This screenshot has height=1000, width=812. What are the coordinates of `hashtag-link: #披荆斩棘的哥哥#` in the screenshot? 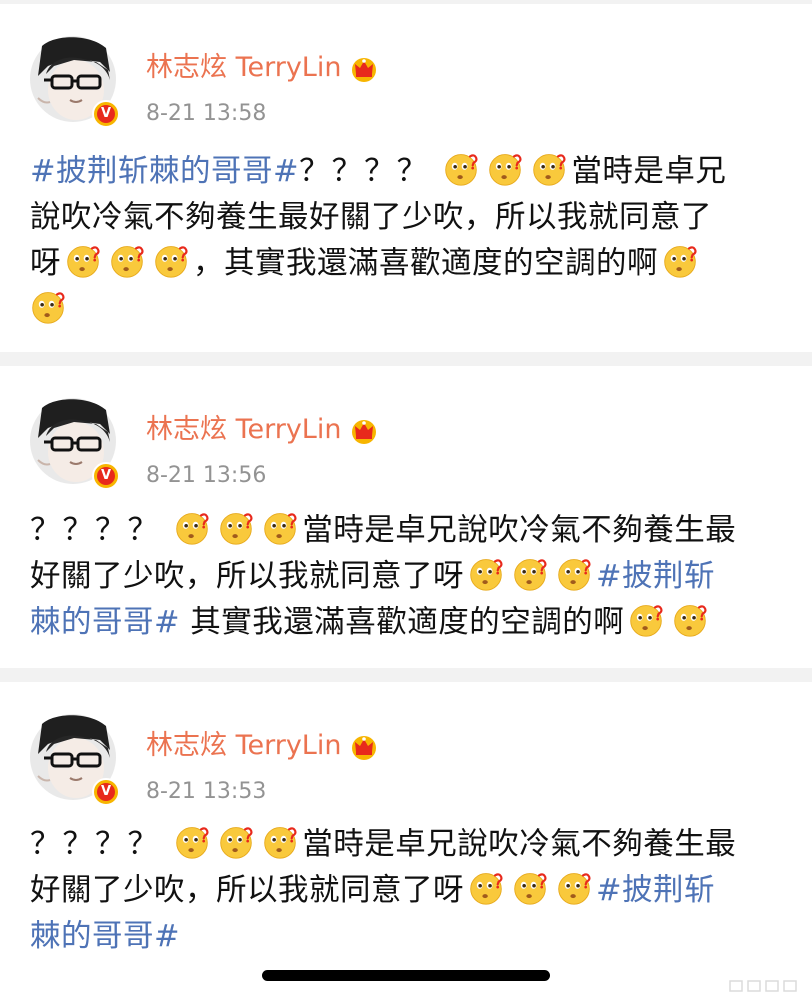 It's located at (164, 171).